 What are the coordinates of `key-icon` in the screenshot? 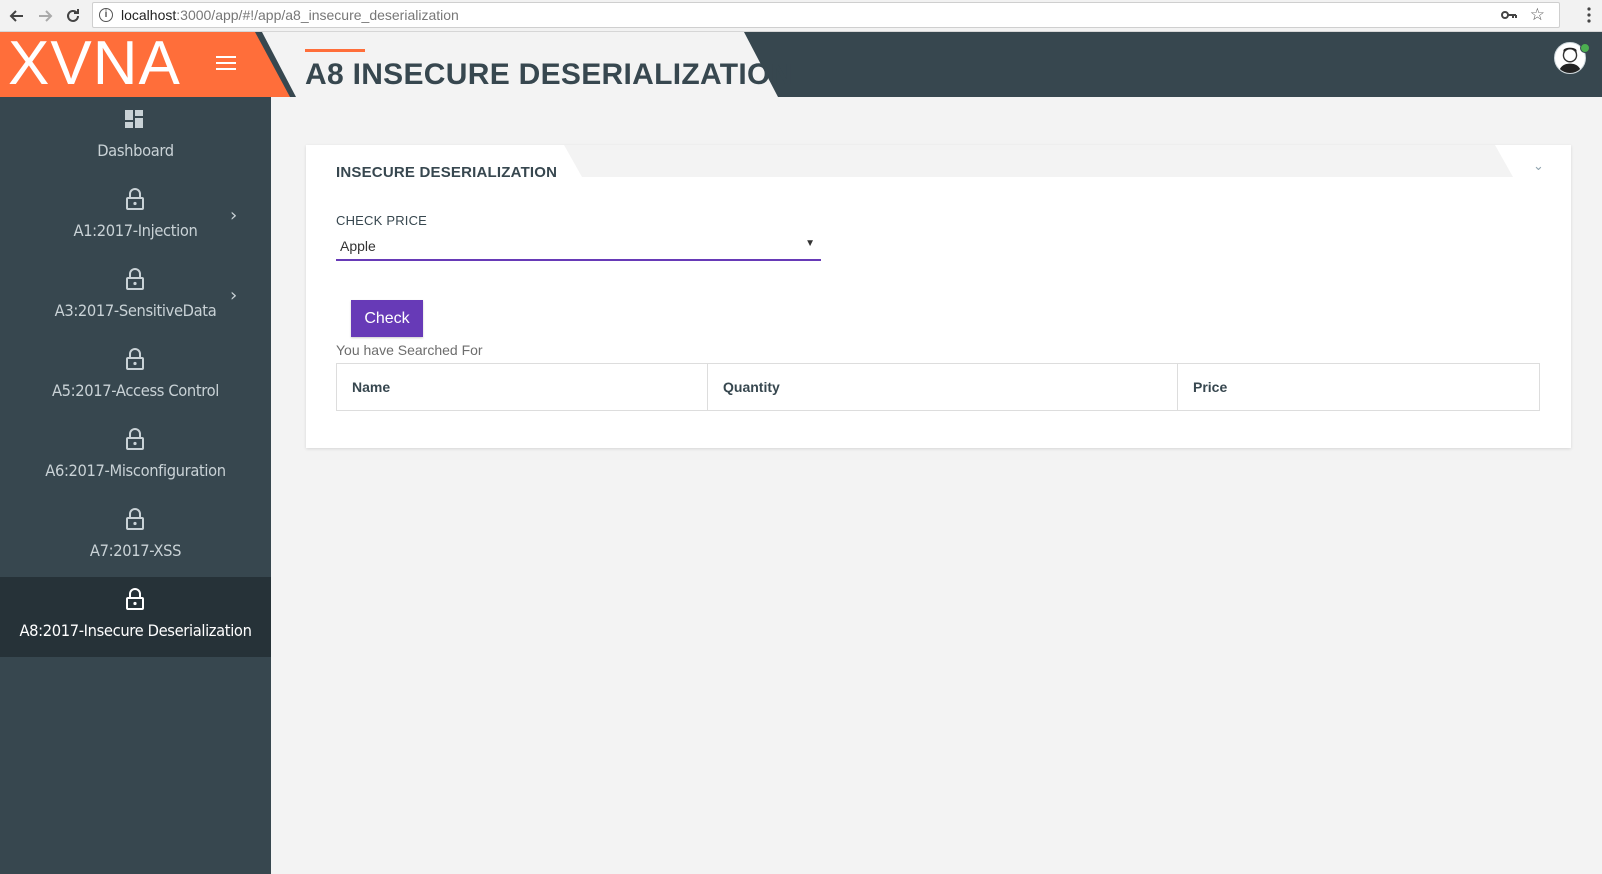 It's located at (1509, 15).